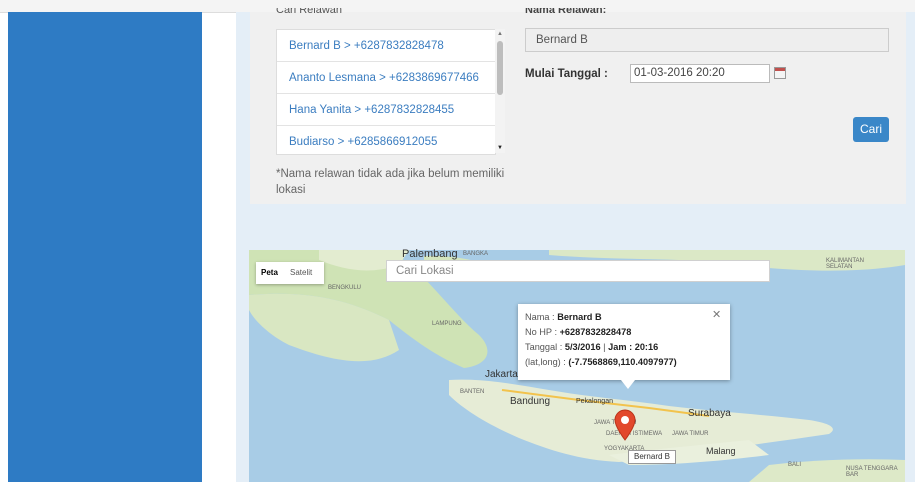  What do you see at coordinates (709, 413) in the screenshot?
I see `map-label-surabaya: Surabaya` at bounding box center [709, 413].